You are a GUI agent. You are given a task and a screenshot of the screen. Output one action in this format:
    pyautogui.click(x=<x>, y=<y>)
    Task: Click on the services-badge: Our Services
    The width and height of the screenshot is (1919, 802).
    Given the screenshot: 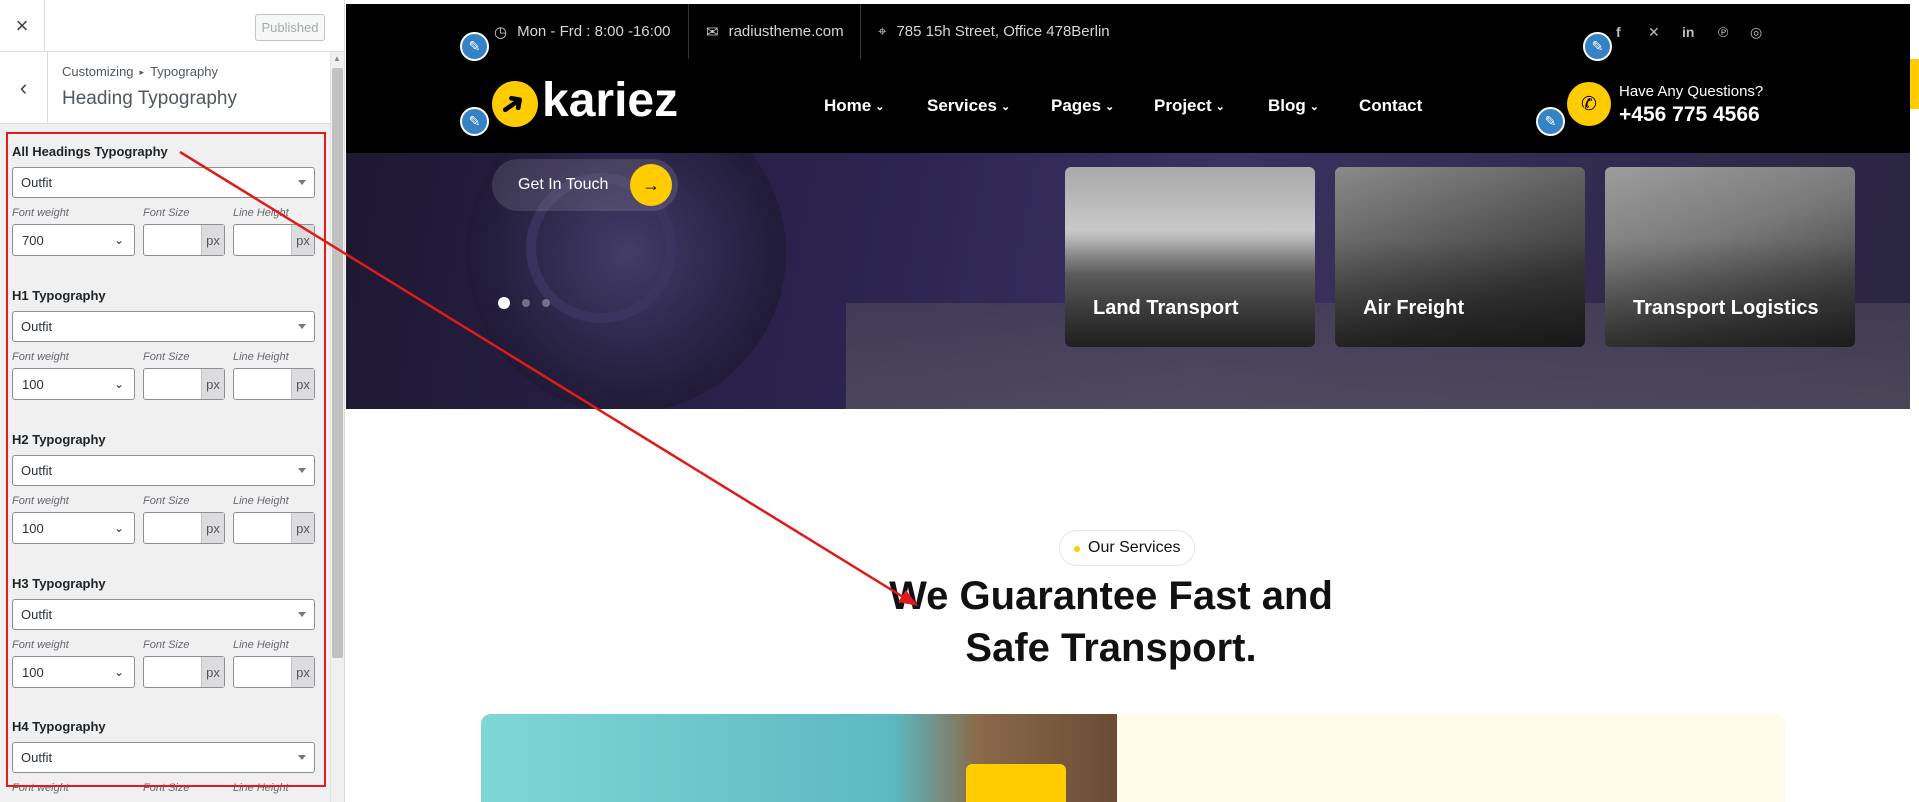 What is the action you would take?
    pyautogui.click(x=1127, y=548)
    